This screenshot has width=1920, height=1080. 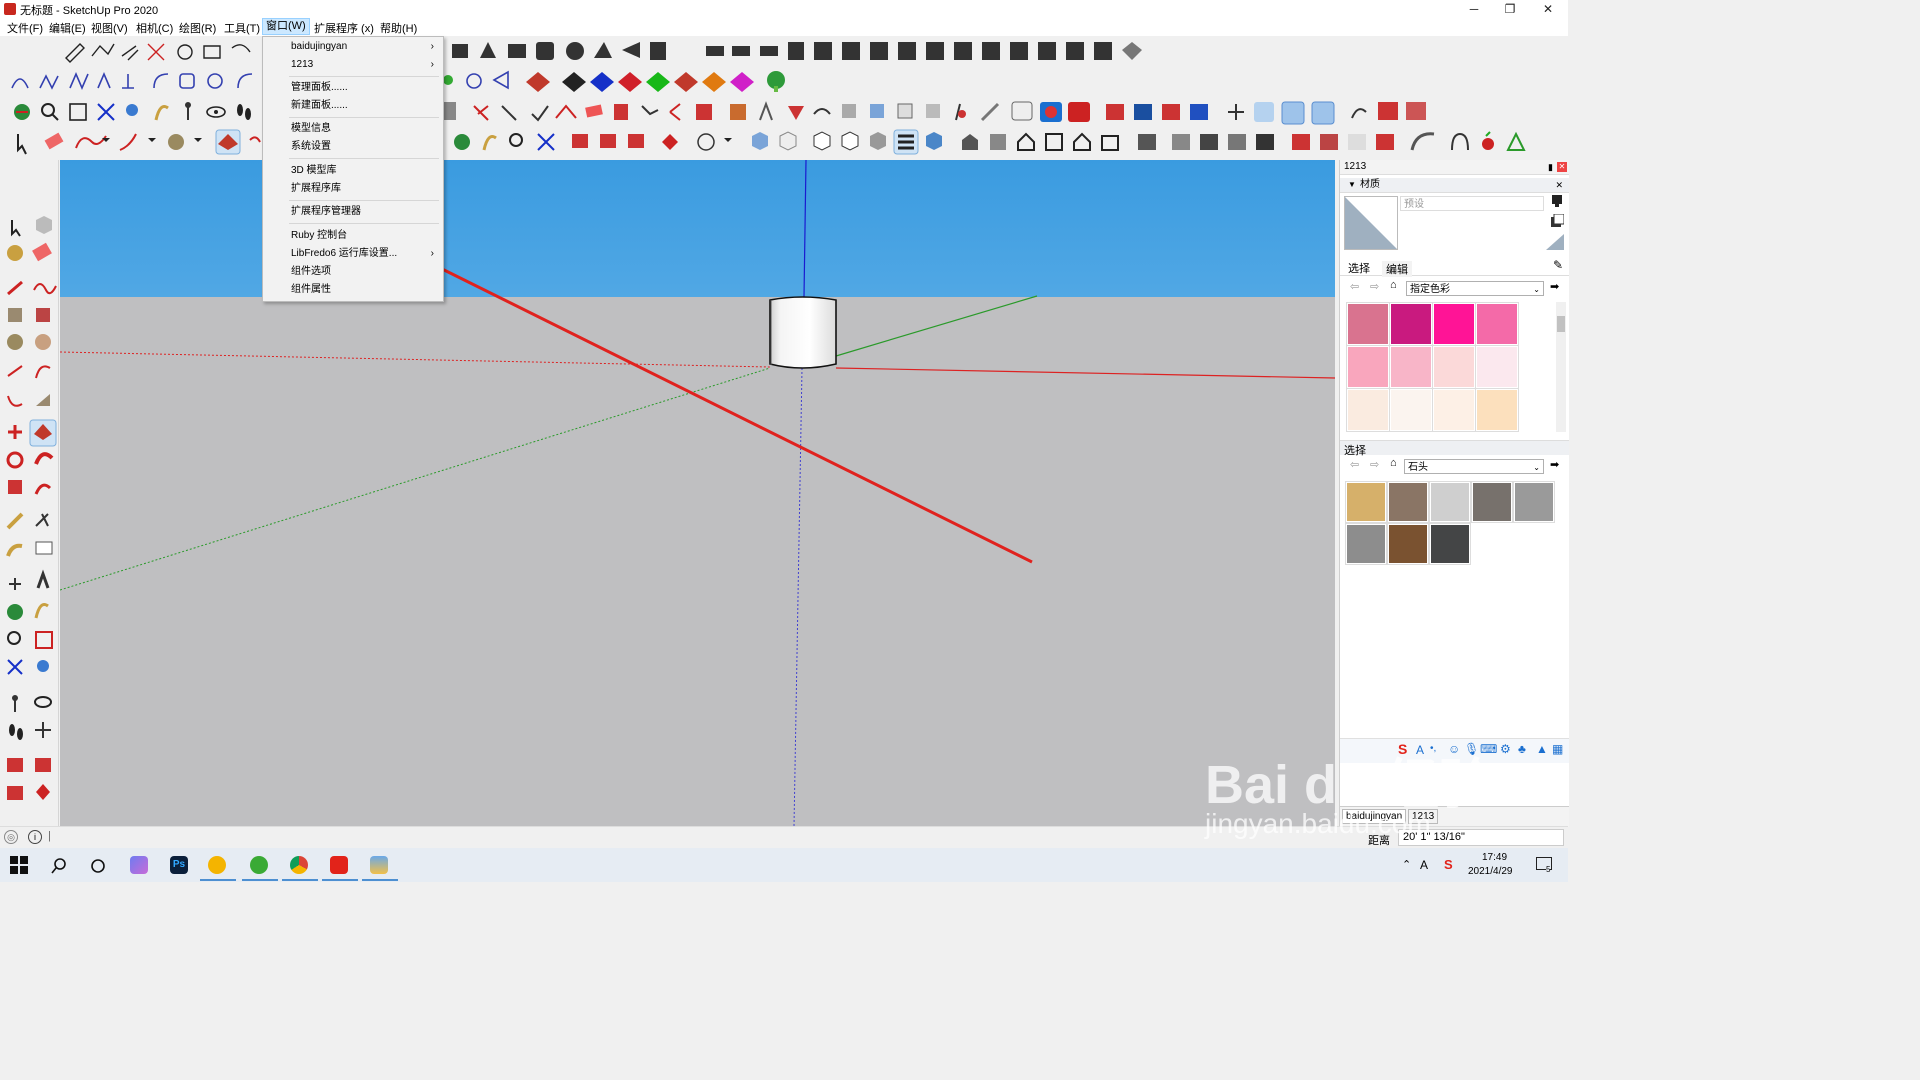 What do you see at coordinates (197, 28) in the screenshot?
I see `menu-draw: 绘图(R)` at bounding box center [197, 28].